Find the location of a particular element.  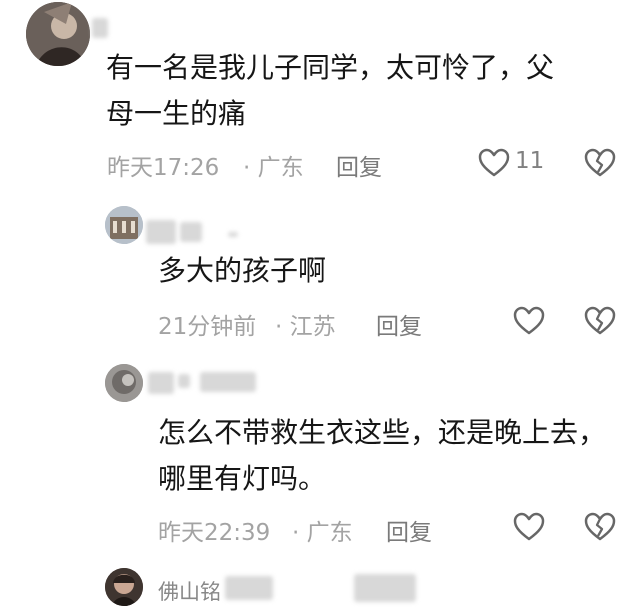

comment-time: 昨天22:39 is located at coordinates (214, 533).